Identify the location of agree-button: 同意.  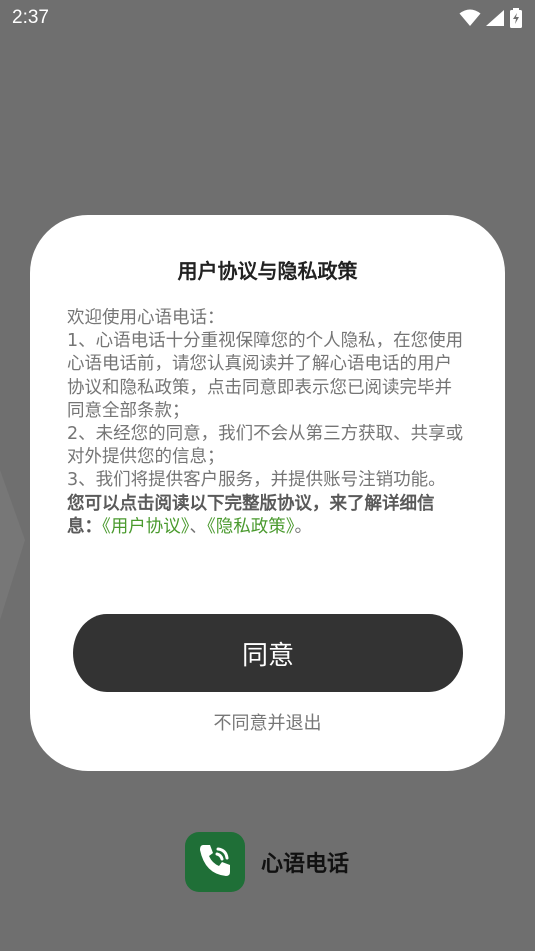
(268, 653).